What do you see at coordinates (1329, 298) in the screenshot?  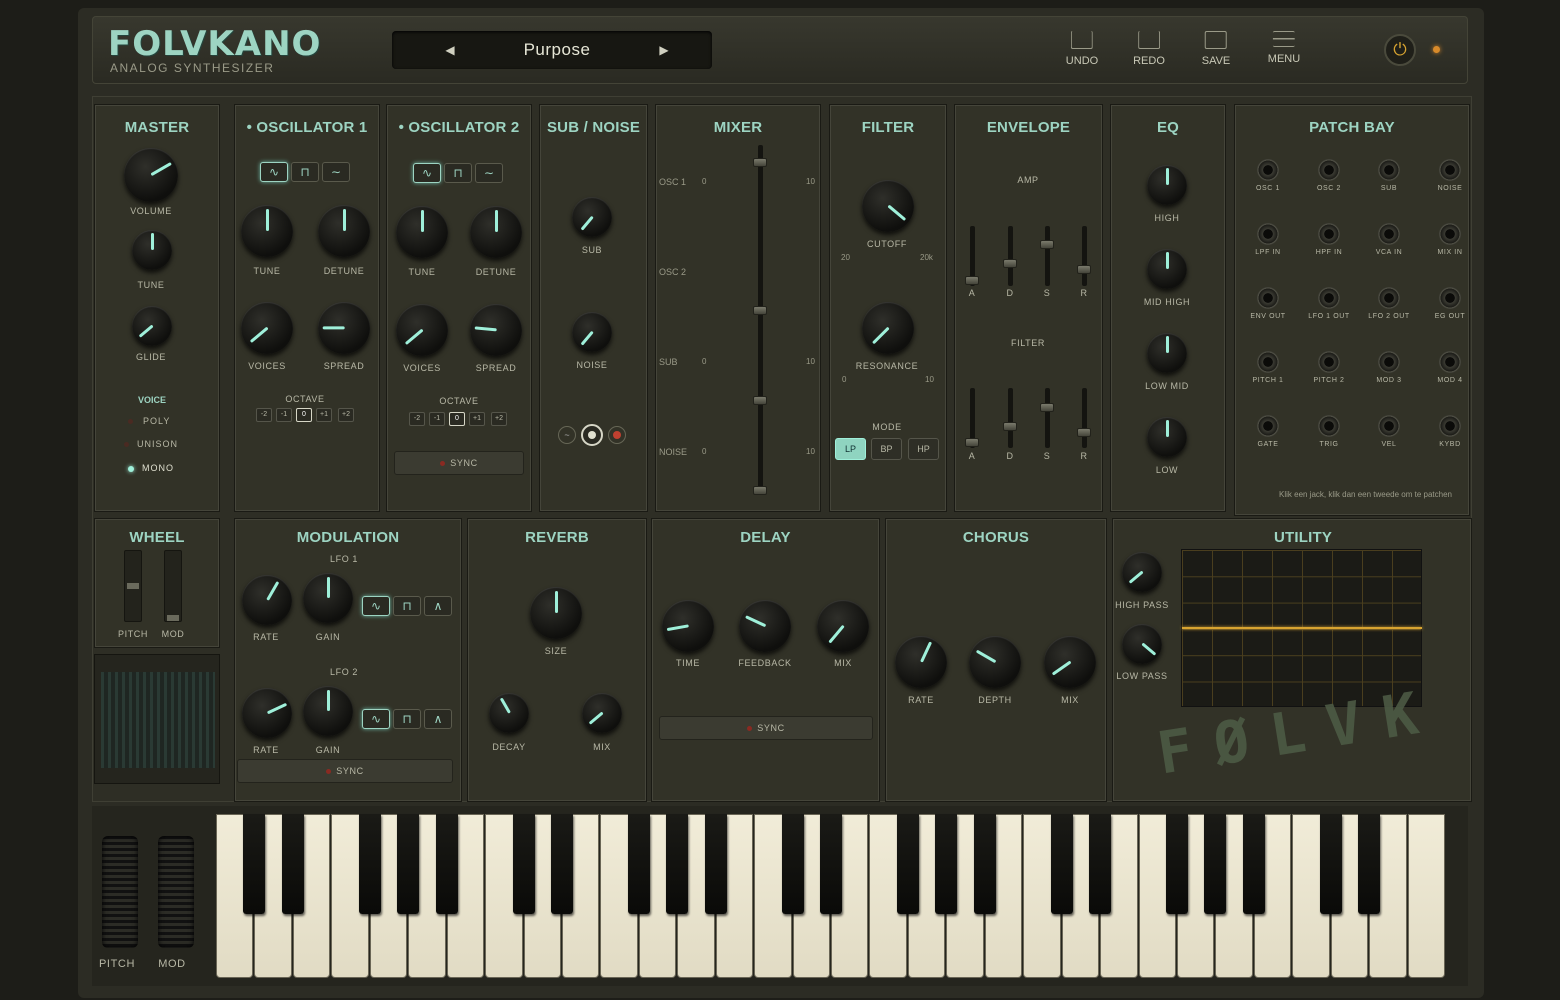 I see `patch-jack-lfo-1-out` at bounding box center [1329, 298].